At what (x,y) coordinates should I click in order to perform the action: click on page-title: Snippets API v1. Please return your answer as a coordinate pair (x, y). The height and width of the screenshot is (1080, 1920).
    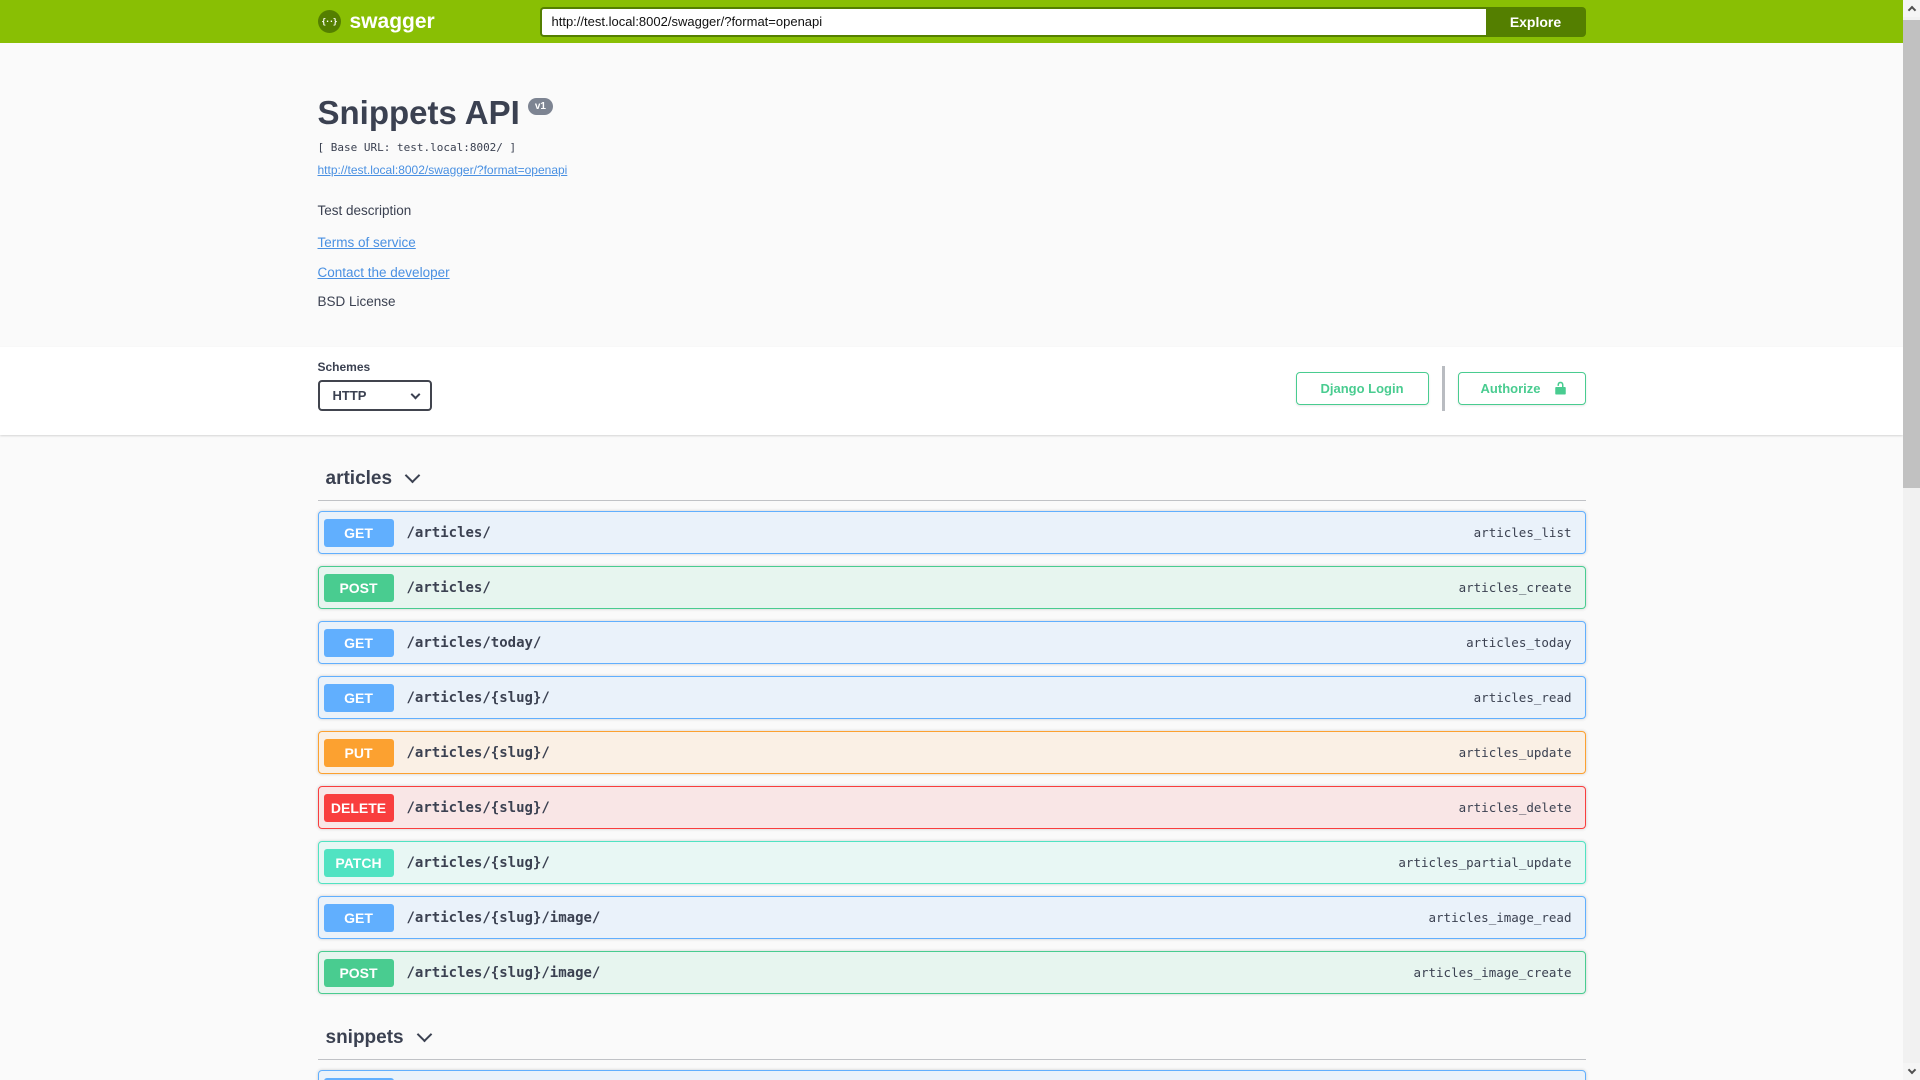
    Looking at the image, I should click on (952, 113).